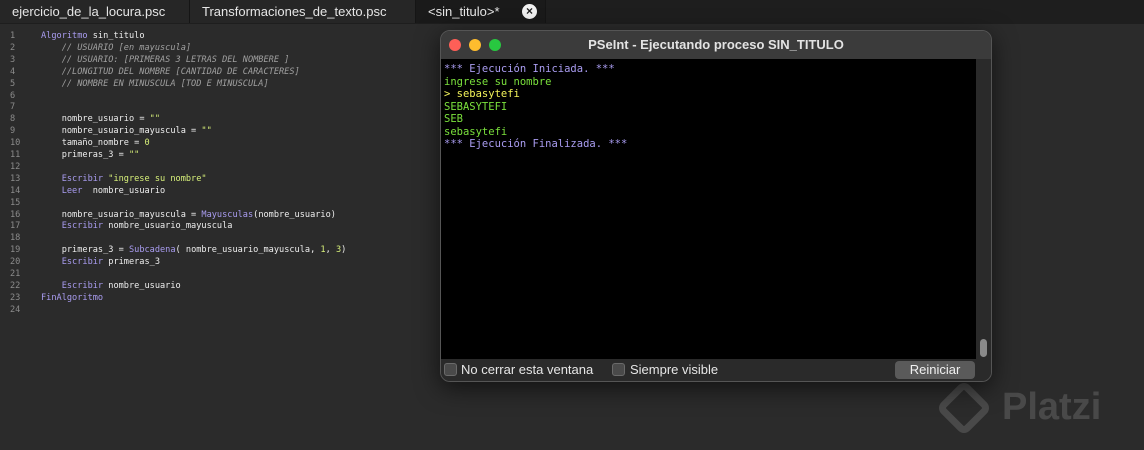  Describe the element at coordinates (529, 11) in the screenshot. I see `close-tab-icon: ×` at that location.